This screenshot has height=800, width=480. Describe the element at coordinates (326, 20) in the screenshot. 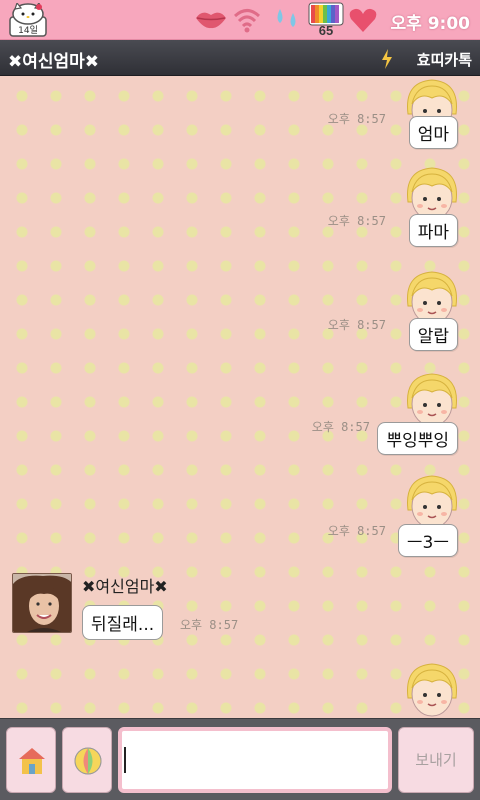

I see `battery-icon: 65` at that location.